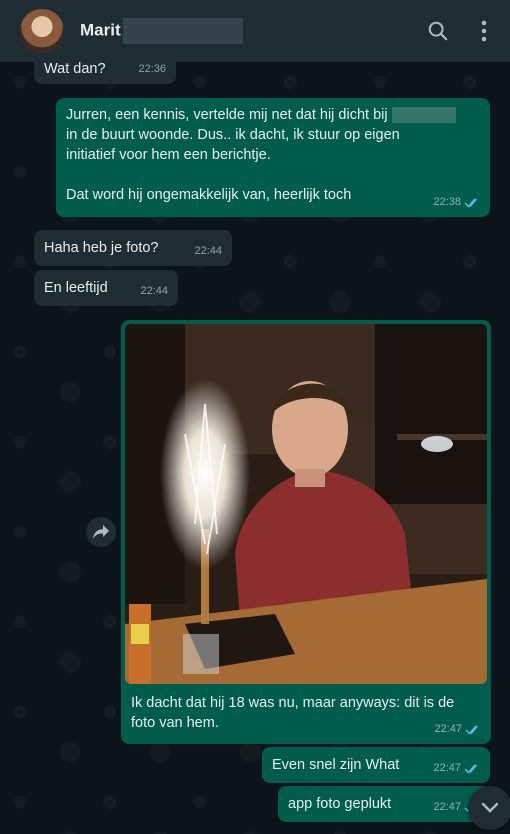 This screenshot has width=510, height=834. I want to click on contact-avatar, so click(42, 31).